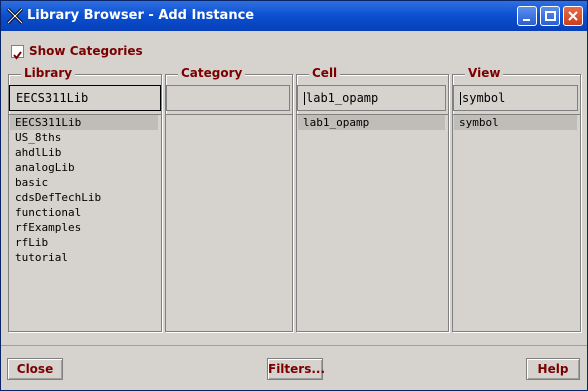 This screenshot has height=391, width=588. What do you see at coordinates (141, 15) in the screenshot?
I see `window-title: Library Browser - Add Instance` at bounding box center [141, 15].